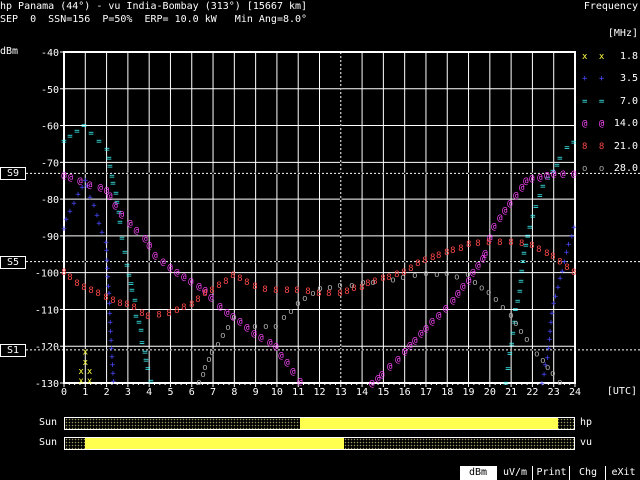 Image resolution: width=640 pixels, height=480 pixels. What do you see at coordinates (469, 392) in the screenshot?
I see `x-tick-label: 19` at bounding box center [469, 392].